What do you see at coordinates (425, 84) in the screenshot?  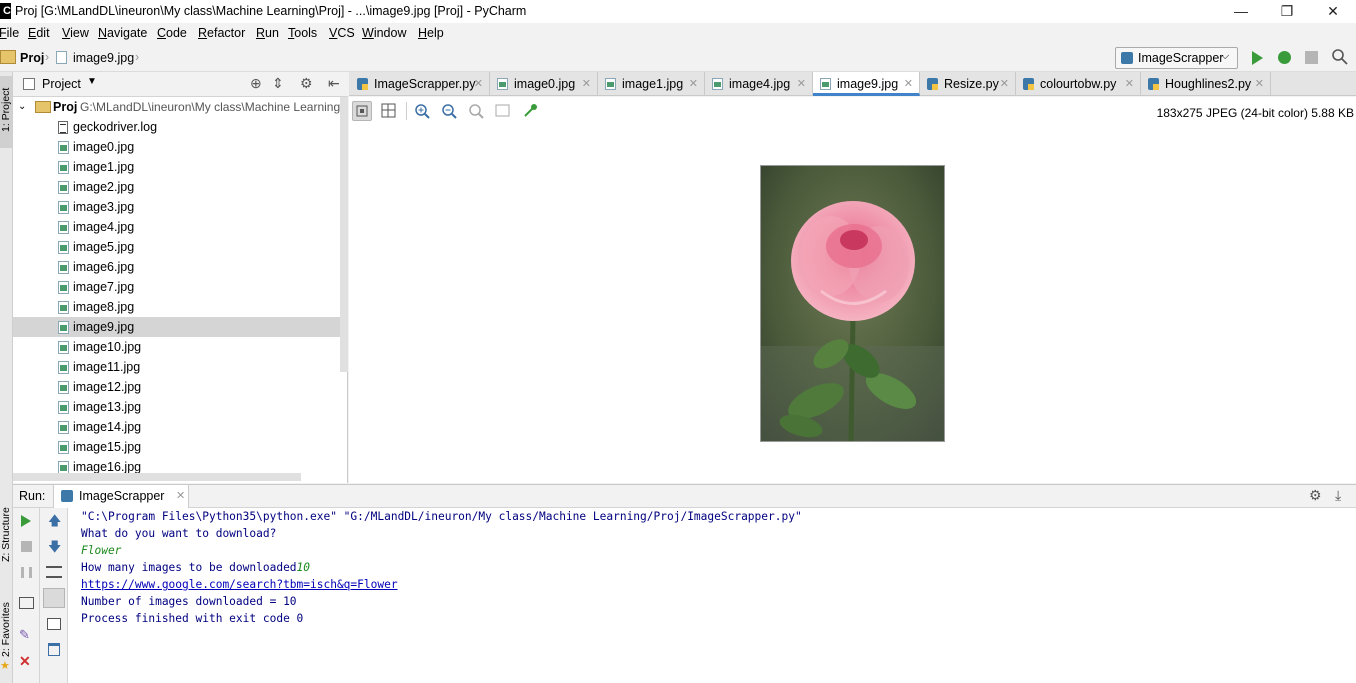 I see `tab-label: ImageScrapper.py` at bounding box center [425, 84].